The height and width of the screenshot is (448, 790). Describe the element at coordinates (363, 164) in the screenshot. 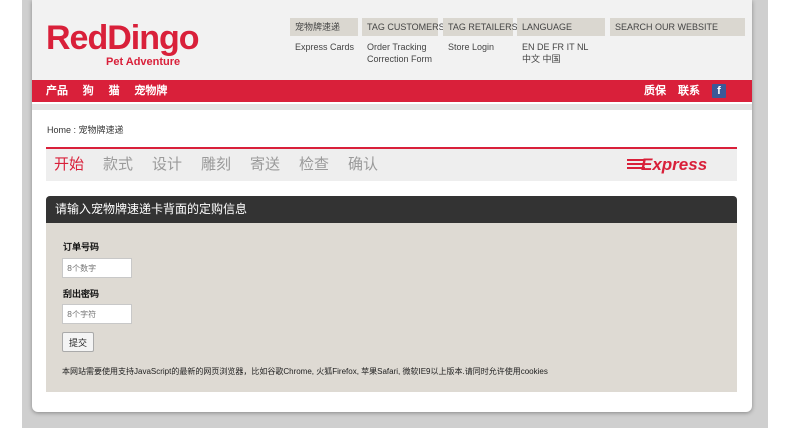

I see `step-confirm: 确认` at that location.